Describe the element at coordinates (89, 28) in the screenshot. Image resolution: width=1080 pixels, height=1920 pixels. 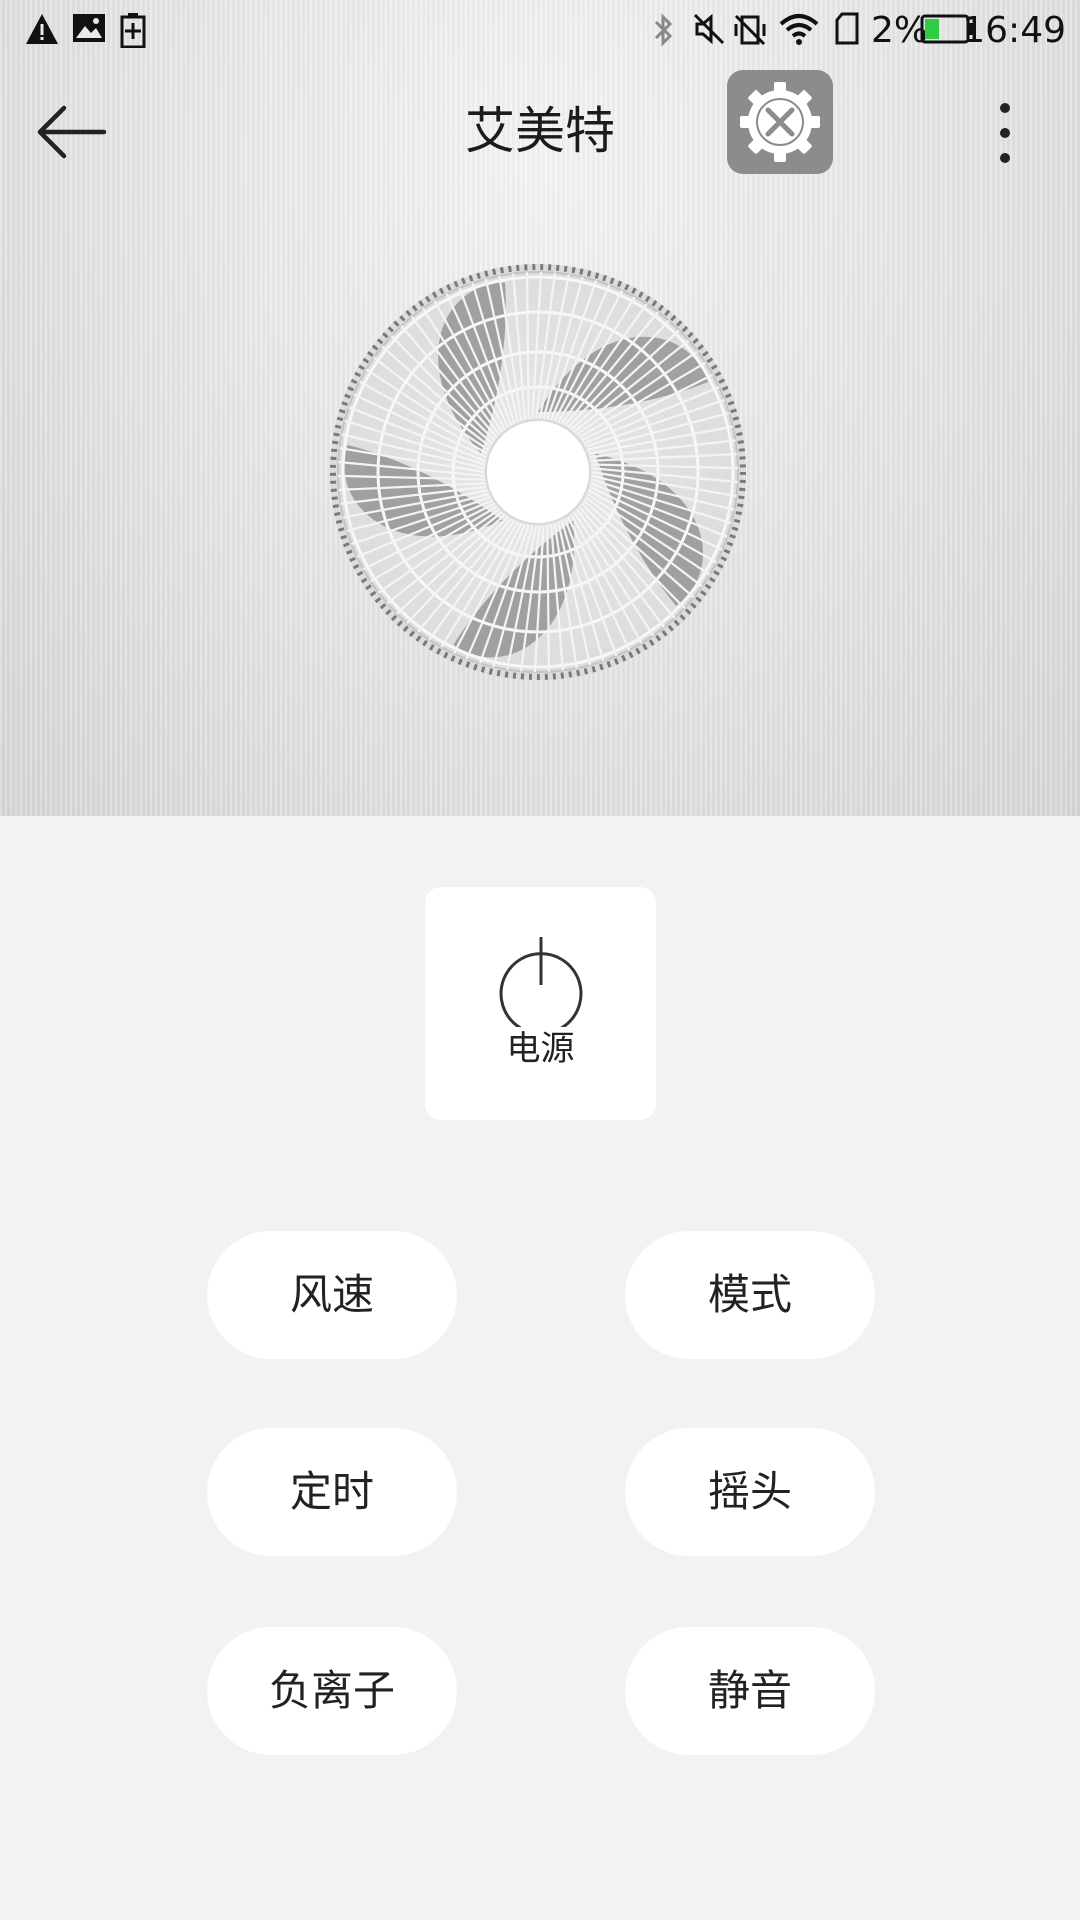
I see `image-icon` at that location.